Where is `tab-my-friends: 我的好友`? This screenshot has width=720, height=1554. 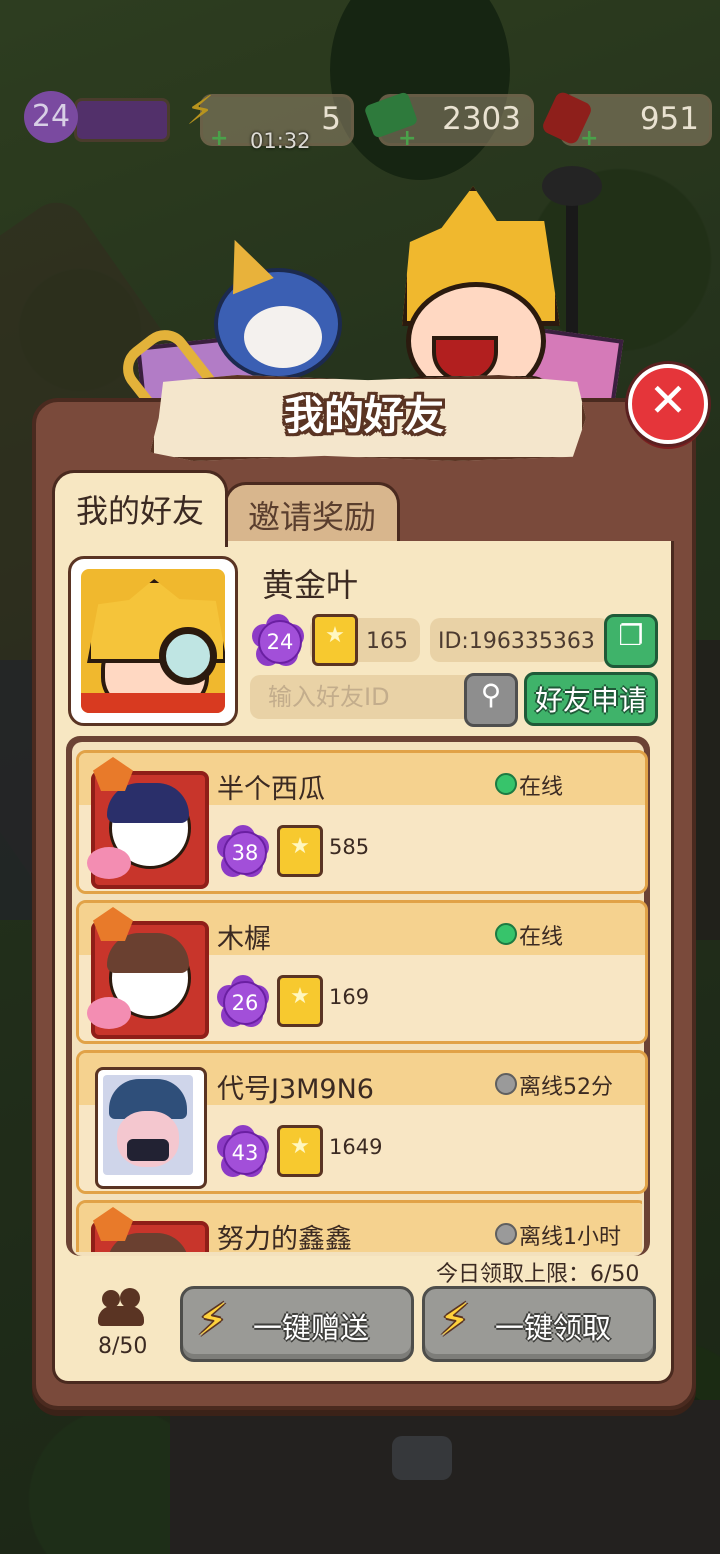 tab-my-friends: 我的好友 is located at coordinates (140, 508).